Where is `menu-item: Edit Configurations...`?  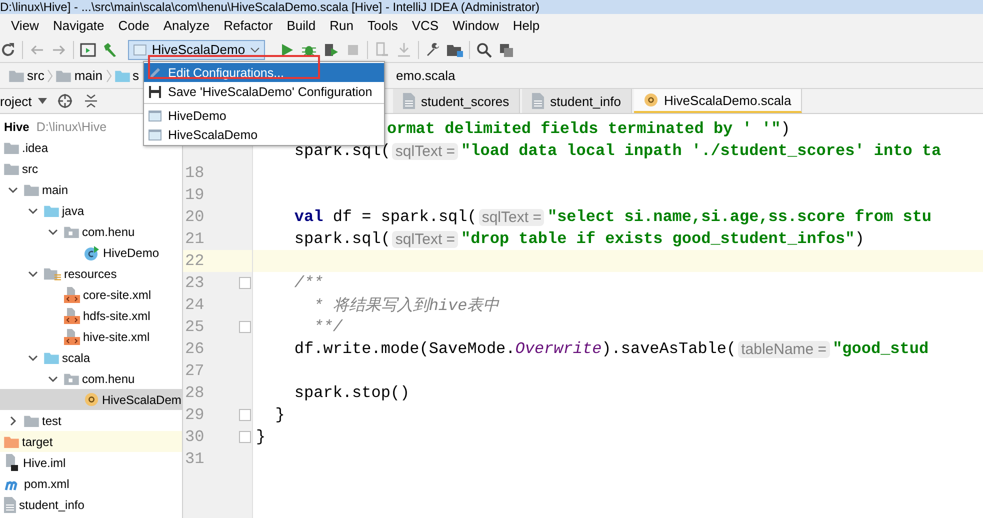
menu-item: Edit Configurations... is located at coordinates (264, 72).